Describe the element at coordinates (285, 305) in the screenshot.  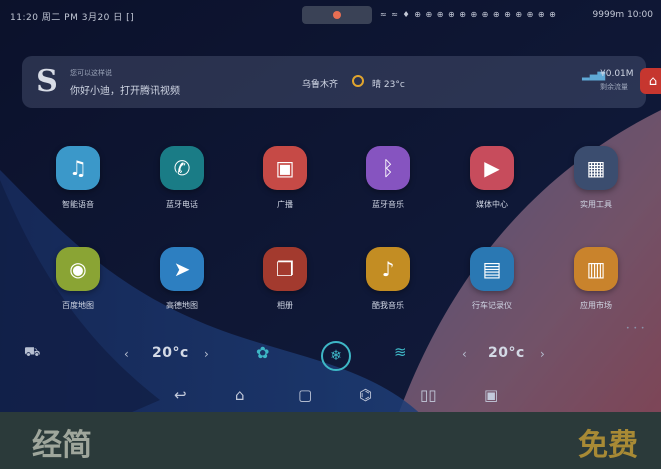
I see `app-label: 相册` at that location.